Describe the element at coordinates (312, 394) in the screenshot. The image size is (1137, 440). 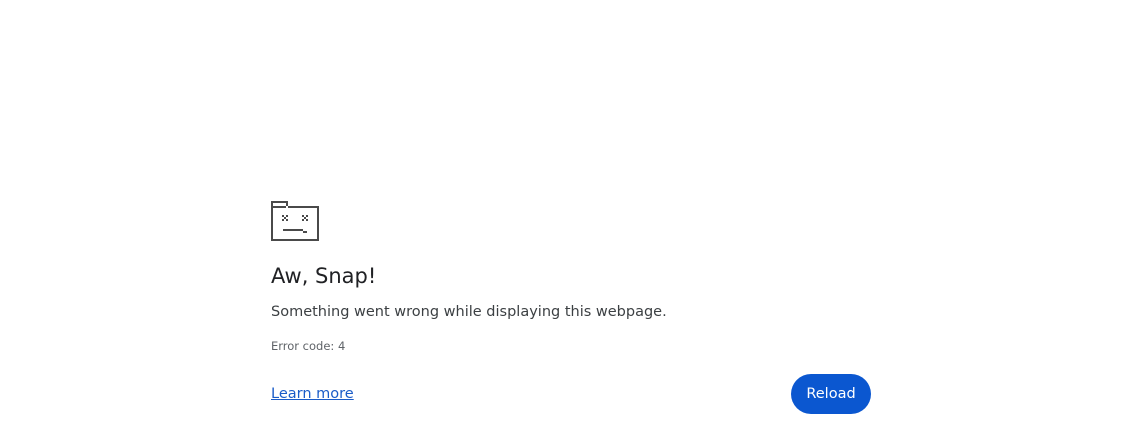
I see `learn-more-link: Learn more` at that location.